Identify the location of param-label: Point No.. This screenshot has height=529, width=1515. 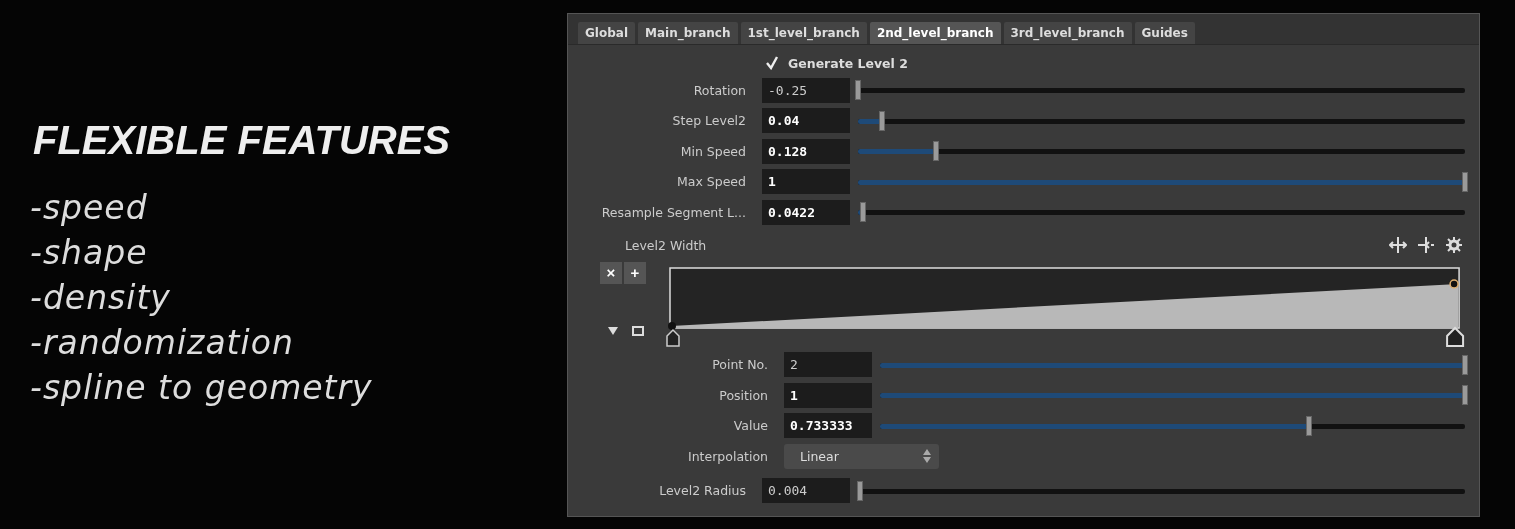
(740, 365).